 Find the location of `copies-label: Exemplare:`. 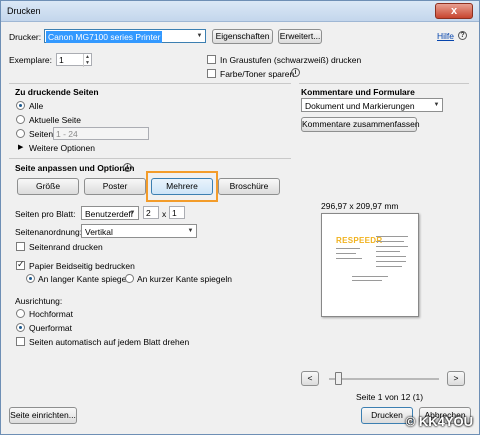

copies-label: Exemplare: is located at coordinates (30, 60).